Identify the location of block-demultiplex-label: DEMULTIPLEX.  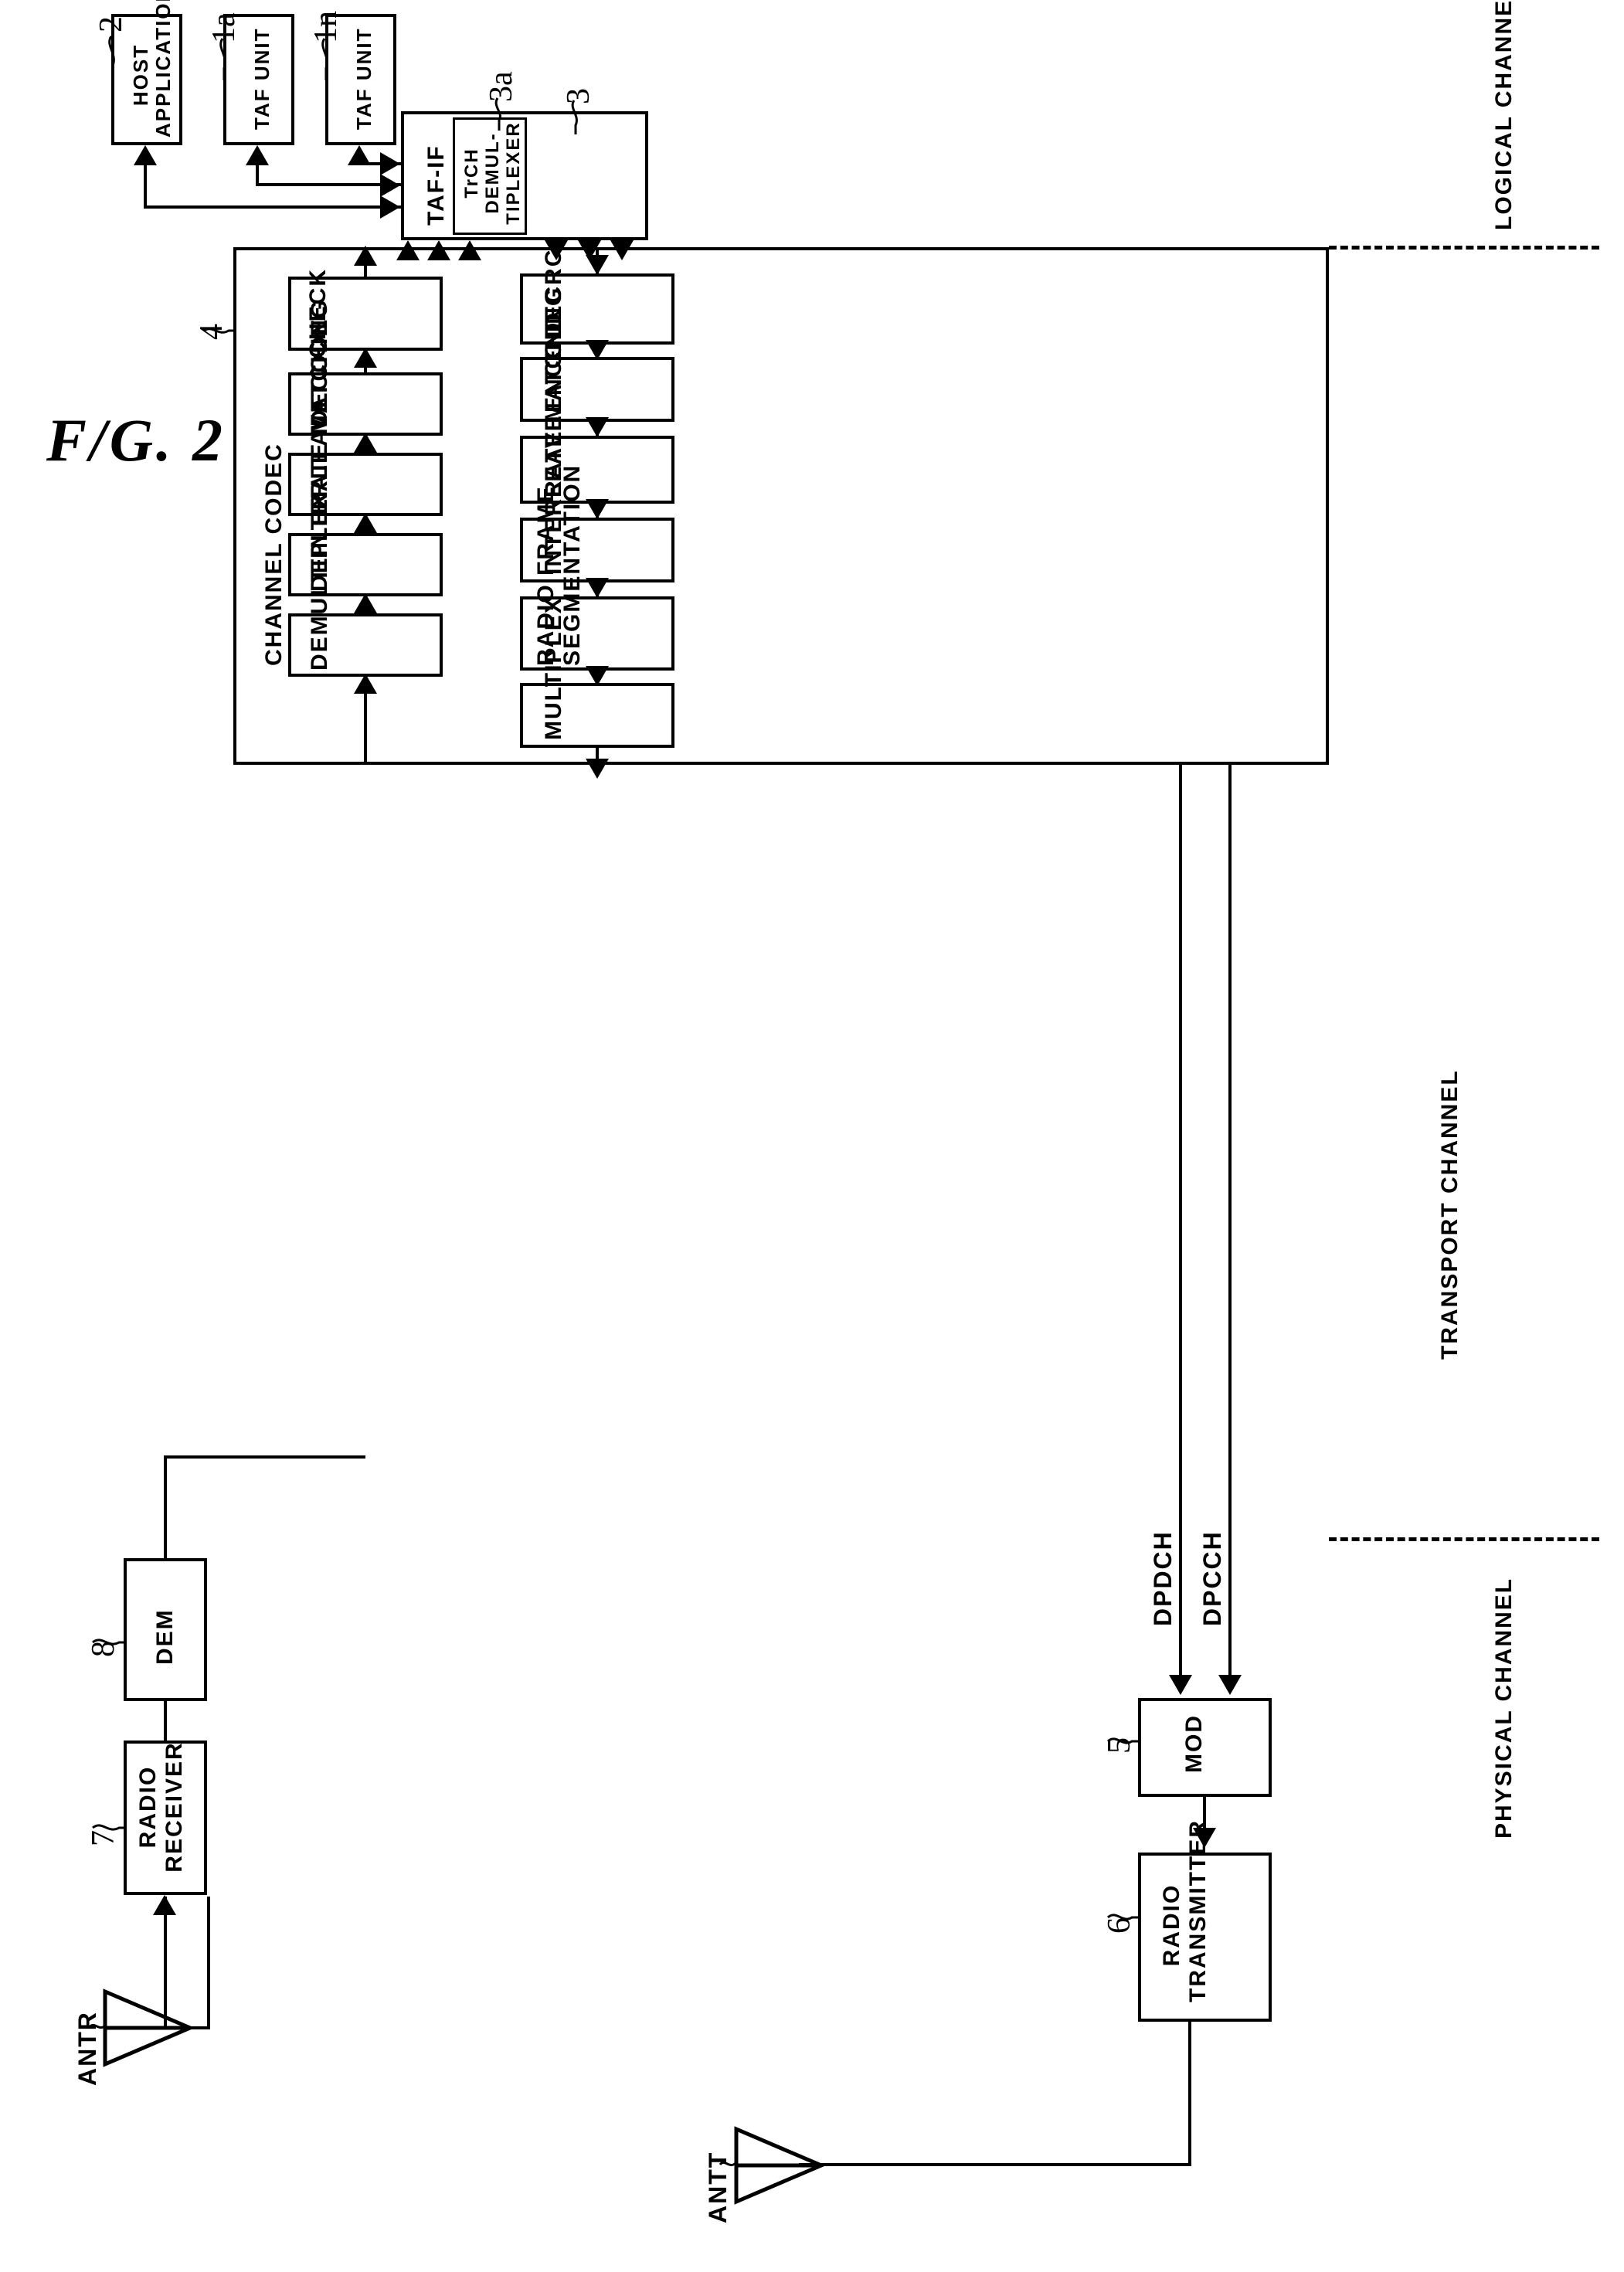
(320, 581).